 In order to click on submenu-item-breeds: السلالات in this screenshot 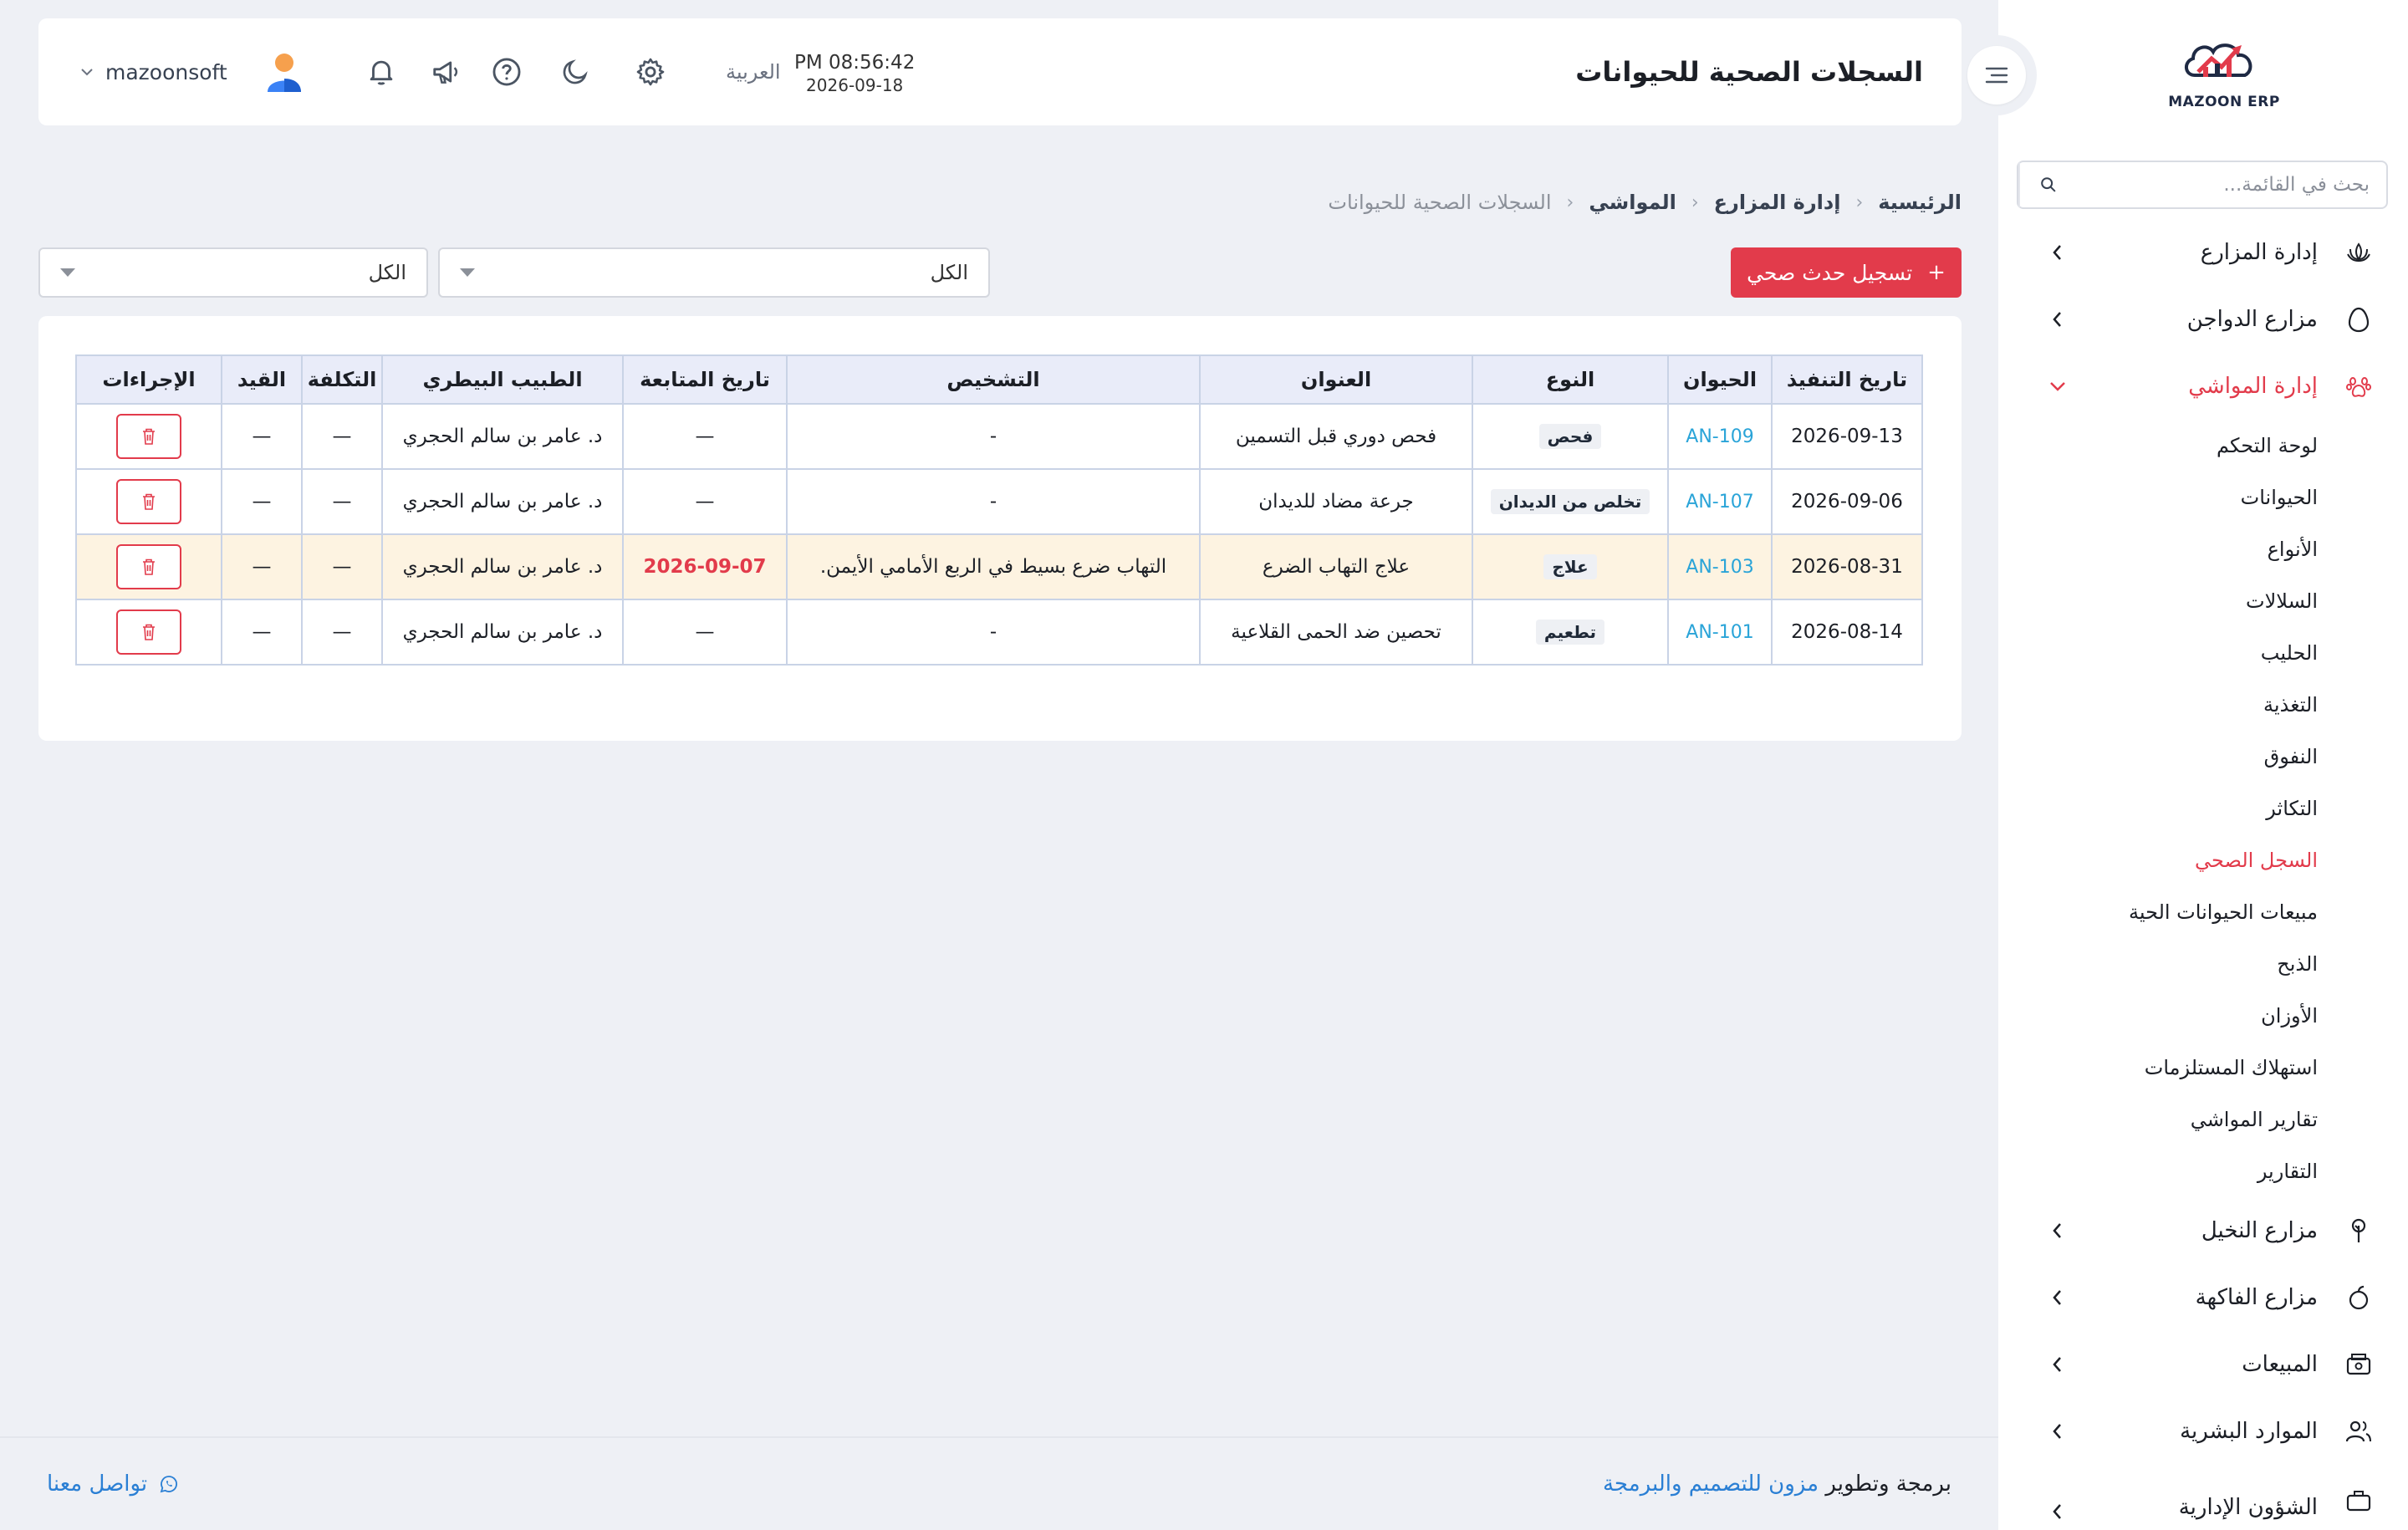, I will do `click(2203, 601)`.